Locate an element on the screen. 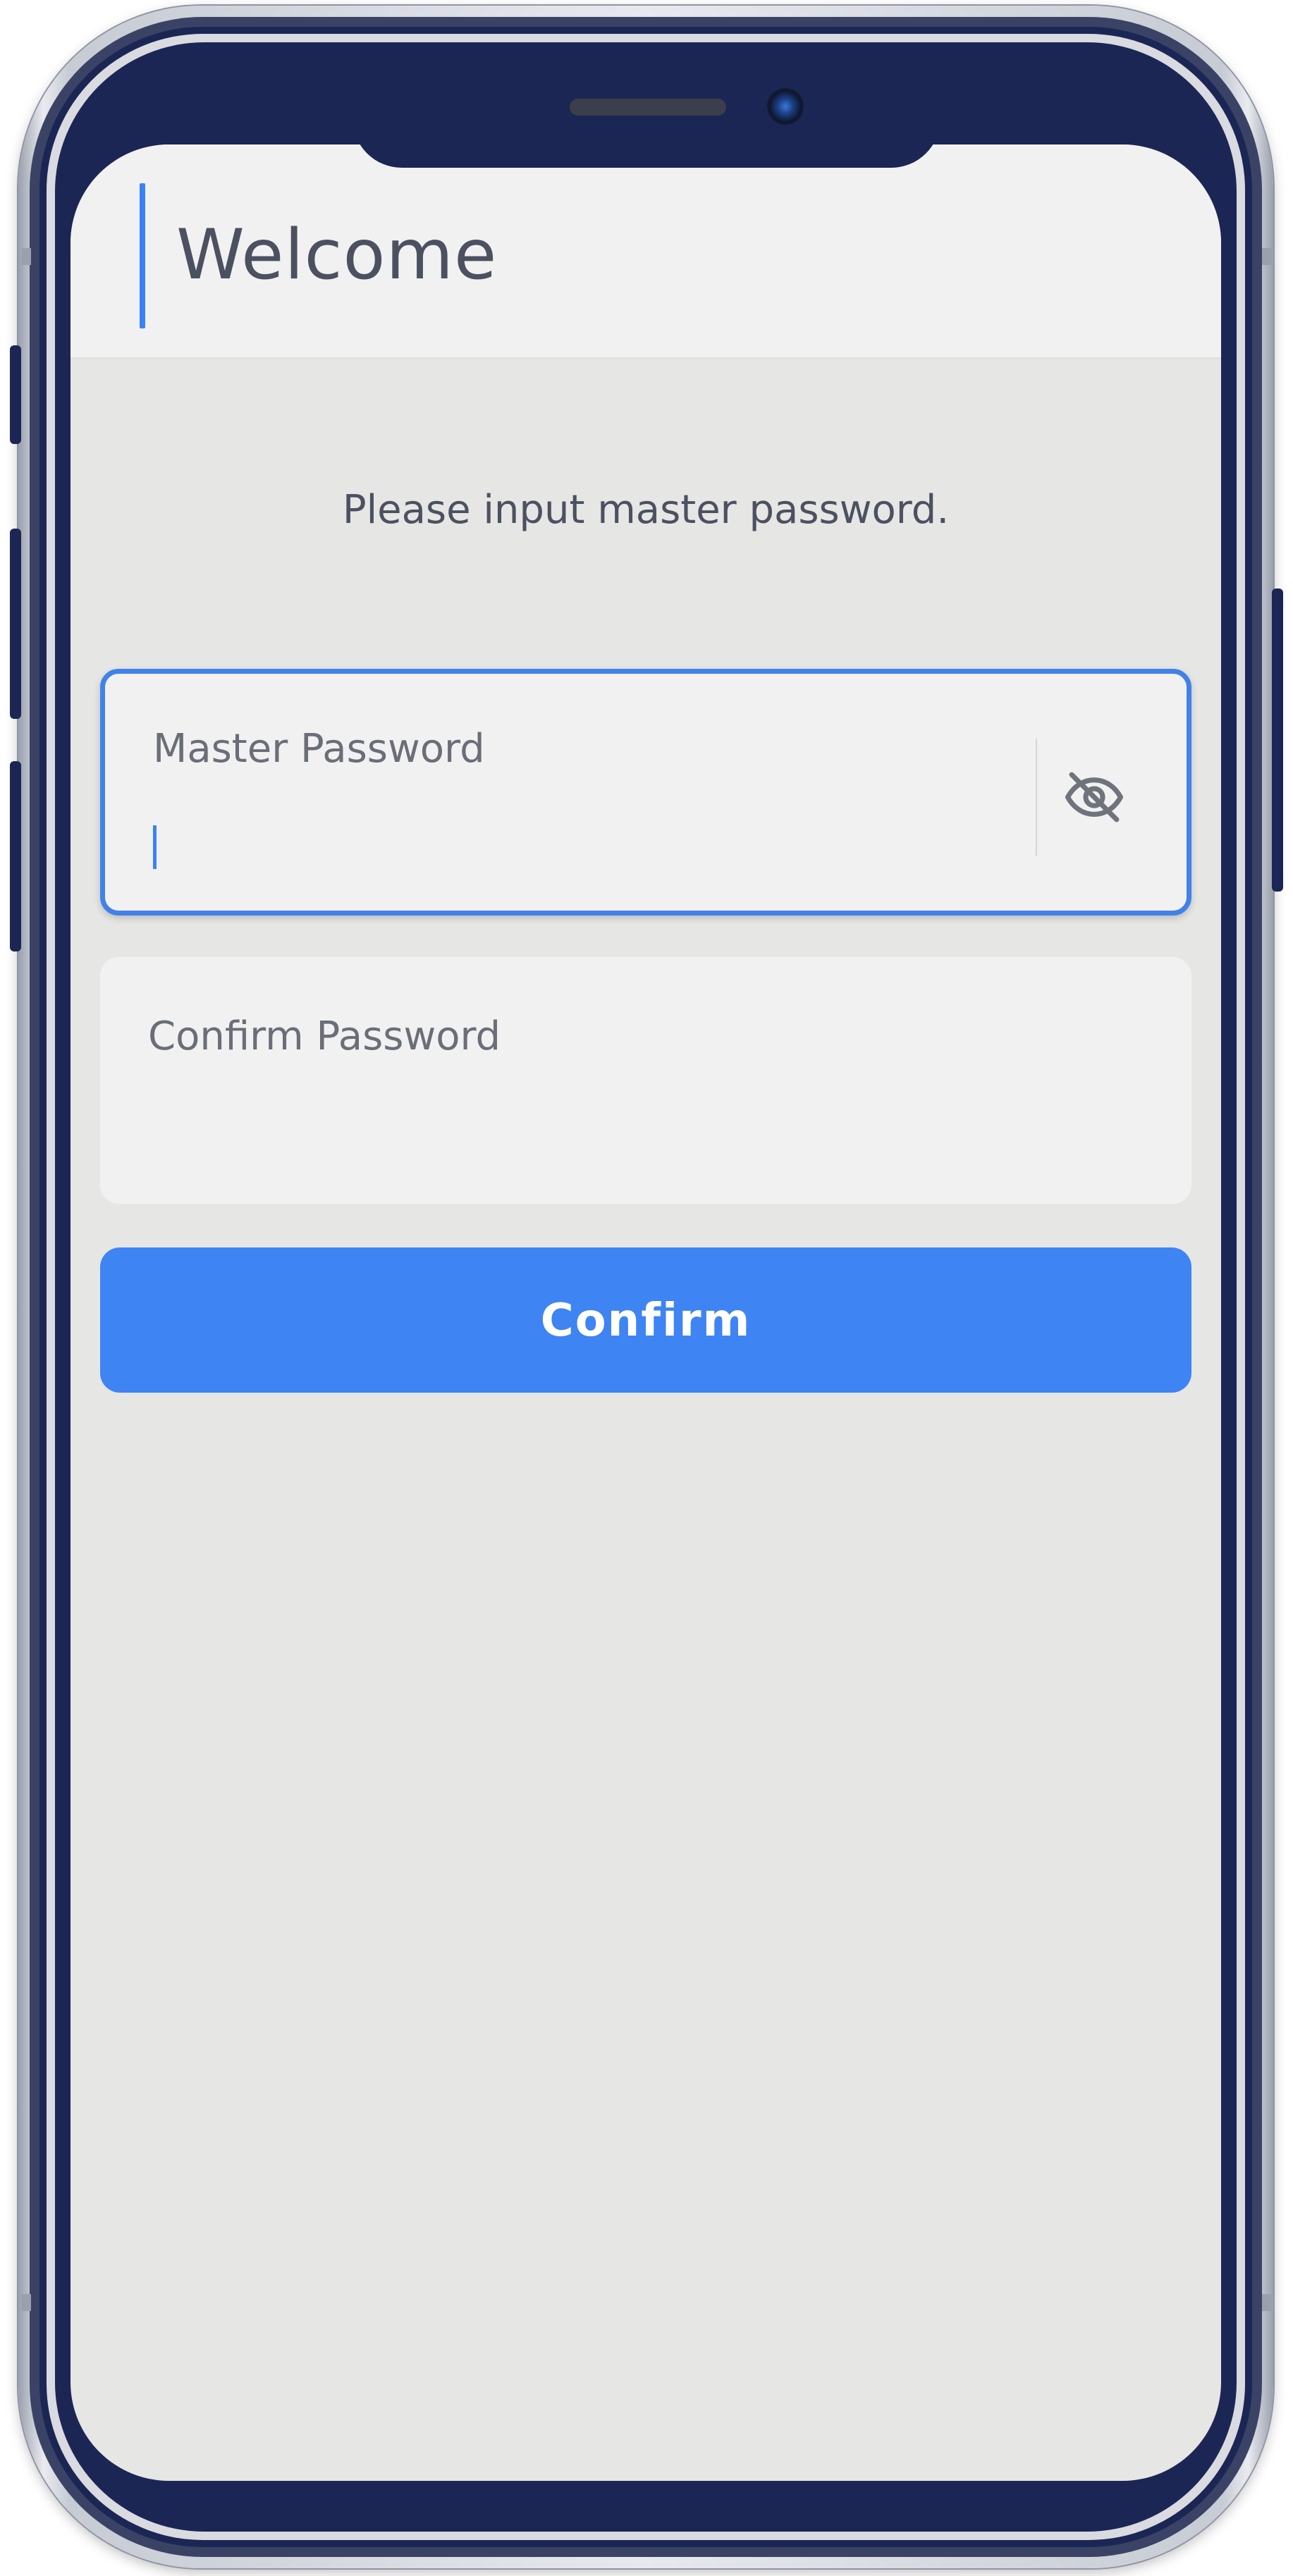 The width and height of the screenshot is (1293, 2576). field-divider is located at coordinates (1036, 798).